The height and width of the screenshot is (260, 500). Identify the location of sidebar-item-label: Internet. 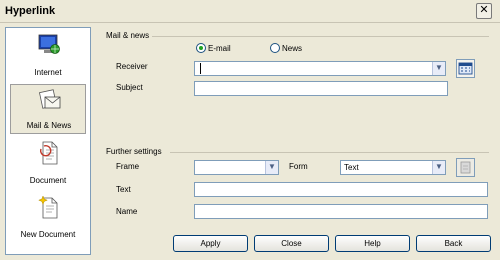
(48, 72).